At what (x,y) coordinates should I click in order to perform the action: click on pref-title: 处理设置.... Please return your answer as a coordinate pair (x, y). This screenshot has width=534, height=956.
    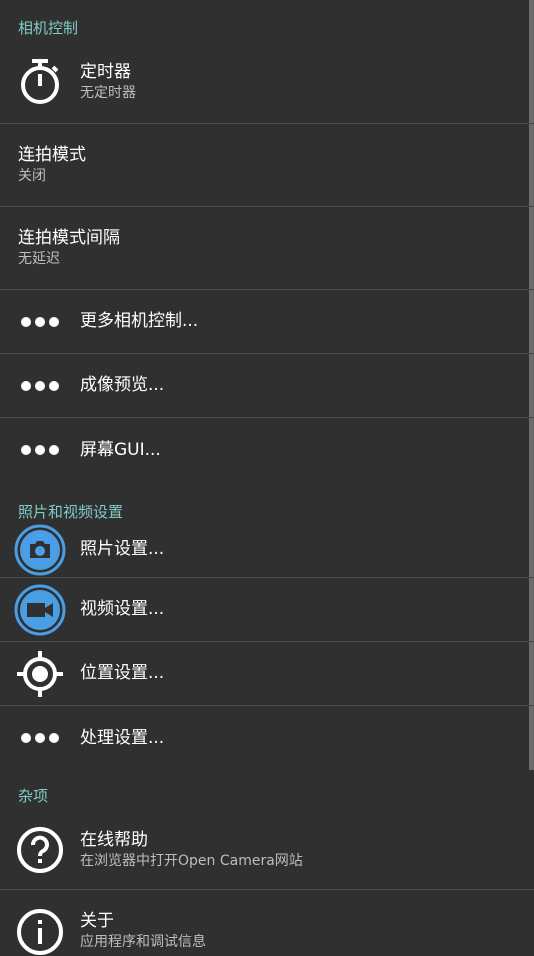
    Looking at the image, I should click on (122, 737).